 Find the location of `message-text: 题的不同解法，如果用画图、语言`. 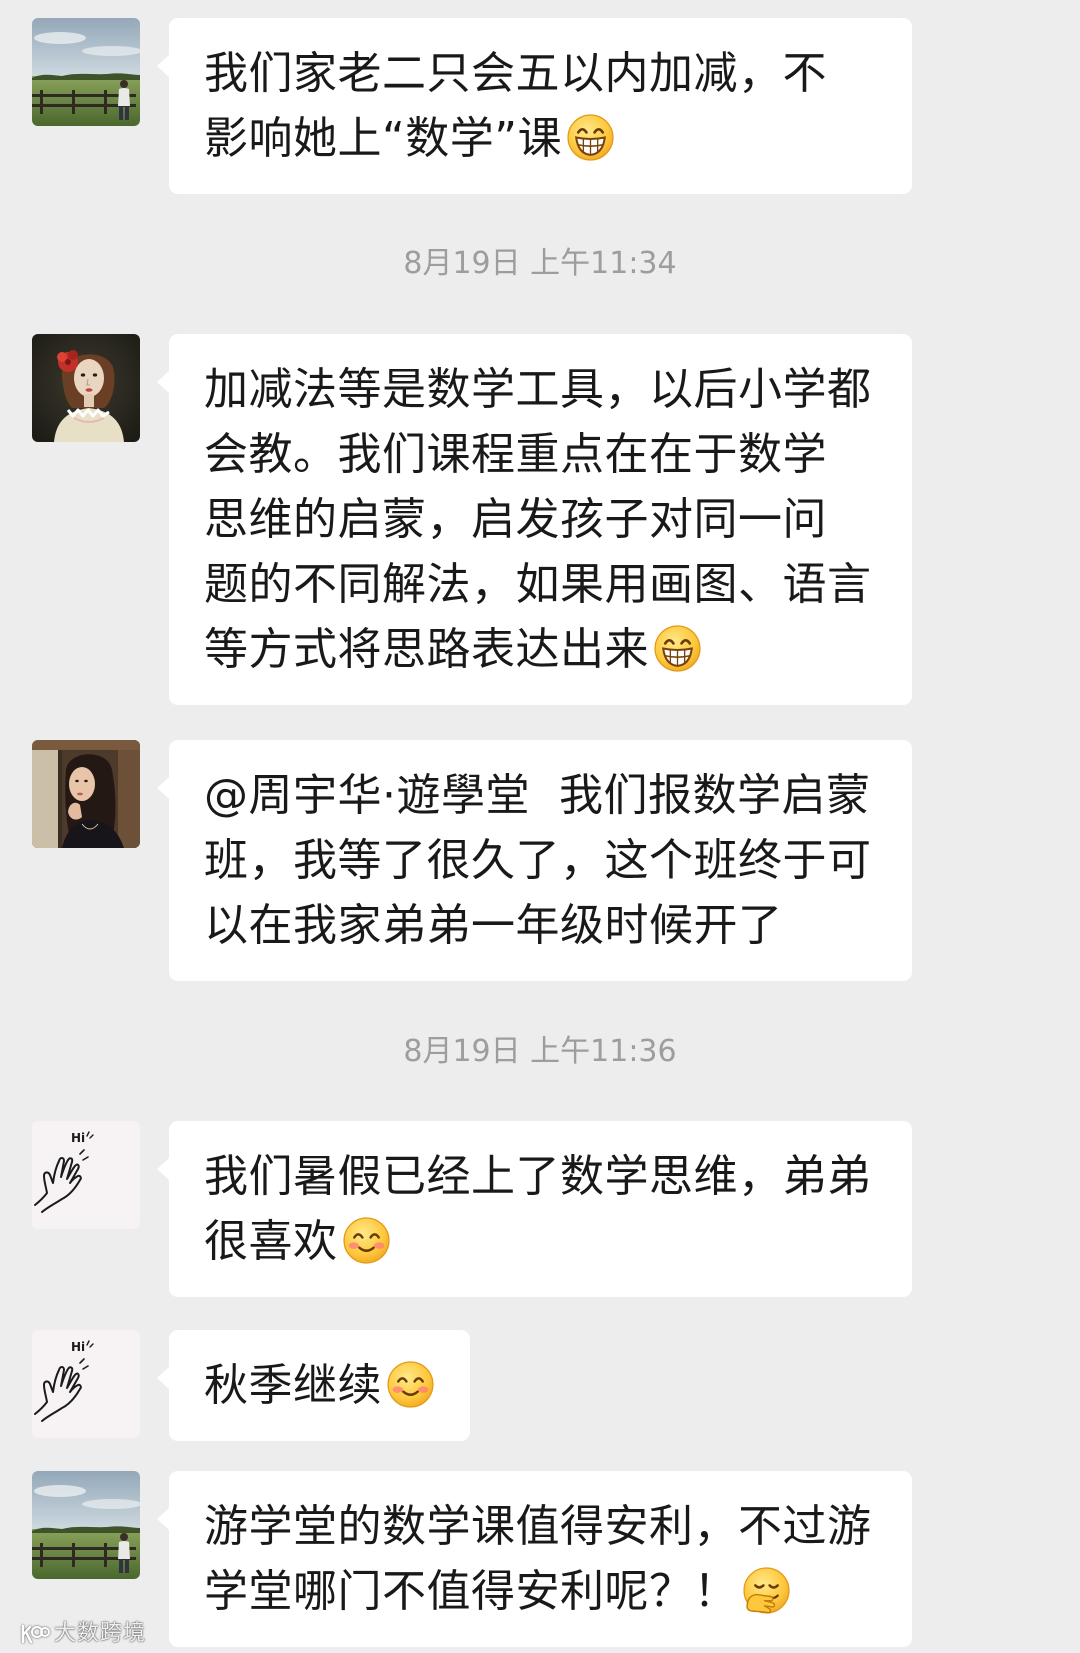

message-text: 题的不同解法，如果用画图、语言 is located at coordinates (538, 584).